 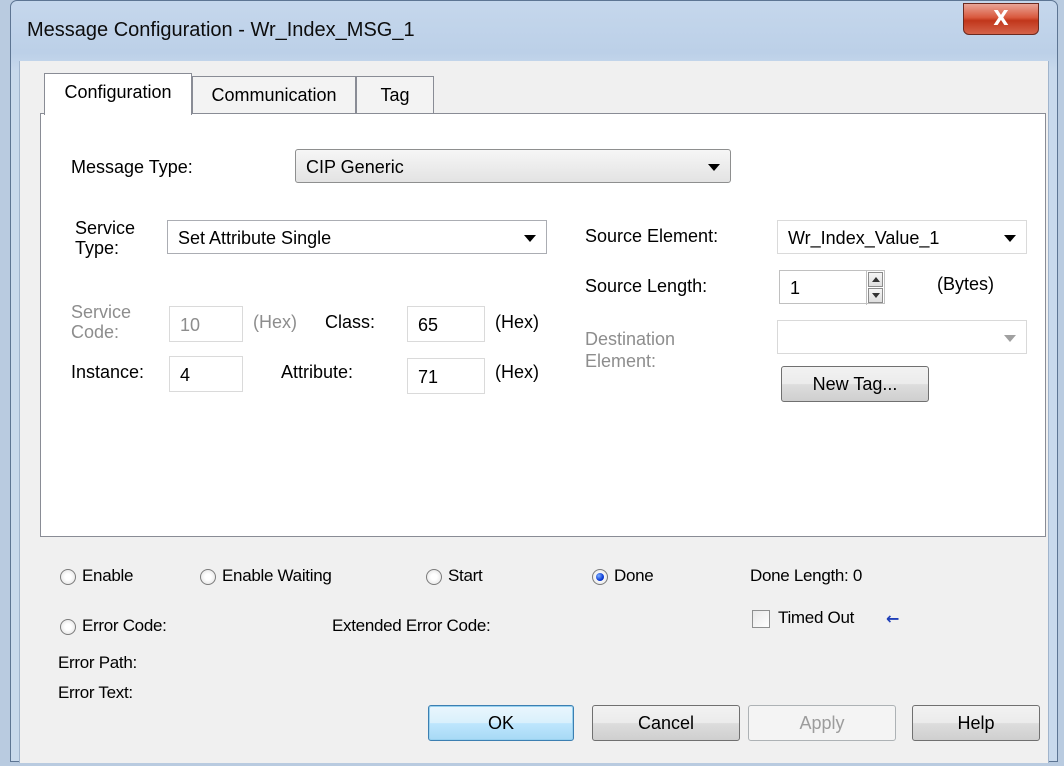 I want to click on attribute-field: 71, so click(x=446, y=376).